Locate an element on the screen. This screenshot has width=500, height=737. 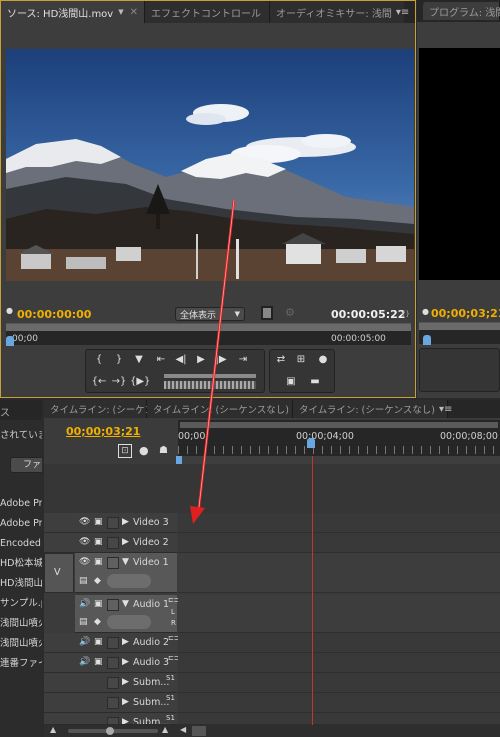
arrow-head-icon is located at coordinates (197, 515).